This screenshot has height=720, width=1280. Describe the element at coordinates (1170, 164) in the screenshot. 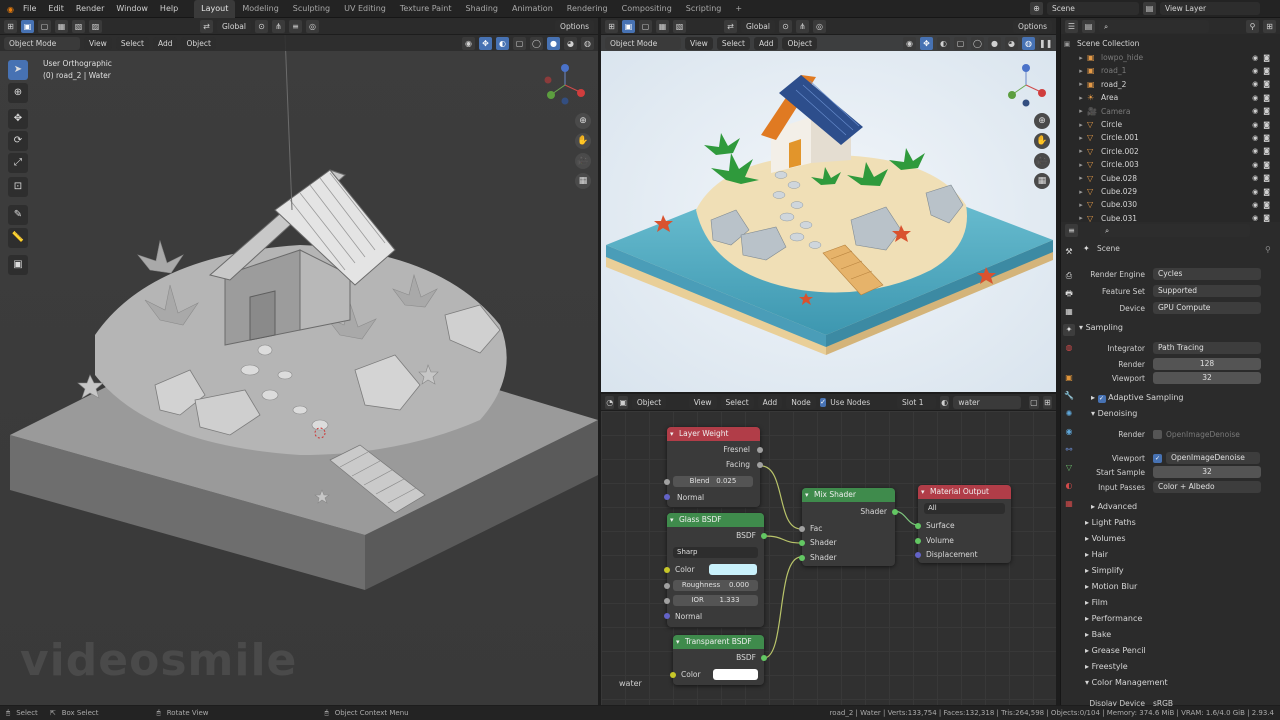

I see `outliner-item: ▸ ▽ Circle.003 ◉◙` at that location.